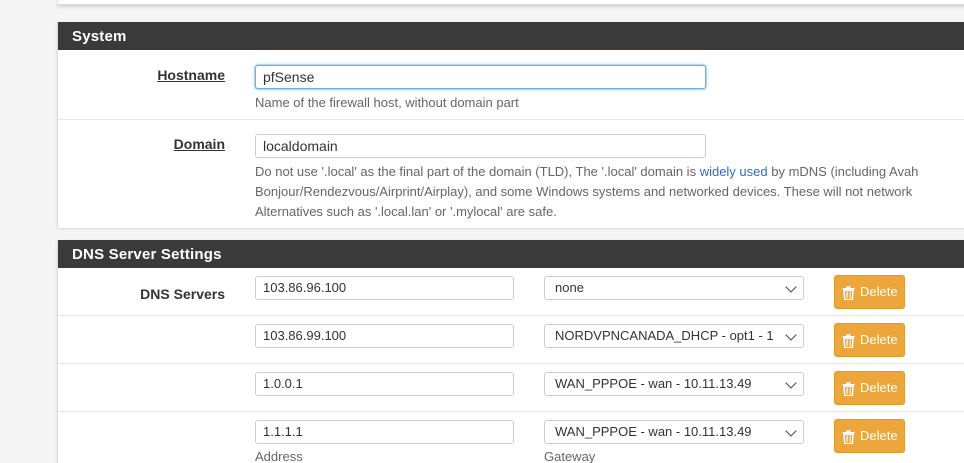 Image resolution: width=964 pixels, height=463 pixels. I want to click on dns-server-row: DNS Servers 103.86.96.100 none Delete, so click(511, 292).